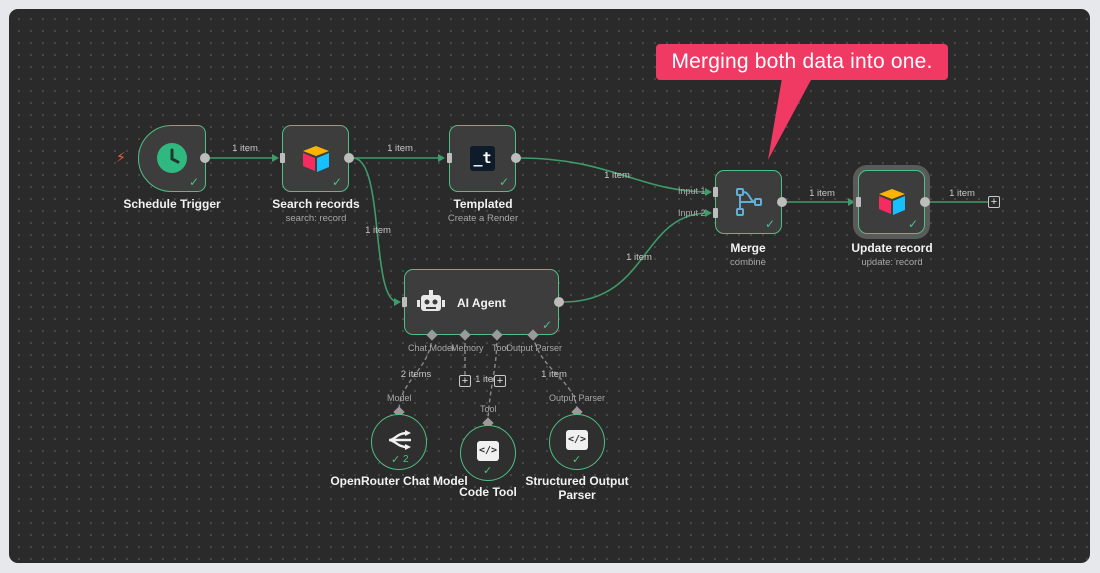 The image size is (1100, 573). What do you see at coordinates (483, 218) in the screenshot?
I see `node-subtitle: Create a Render` at bounding box center [483, 218].